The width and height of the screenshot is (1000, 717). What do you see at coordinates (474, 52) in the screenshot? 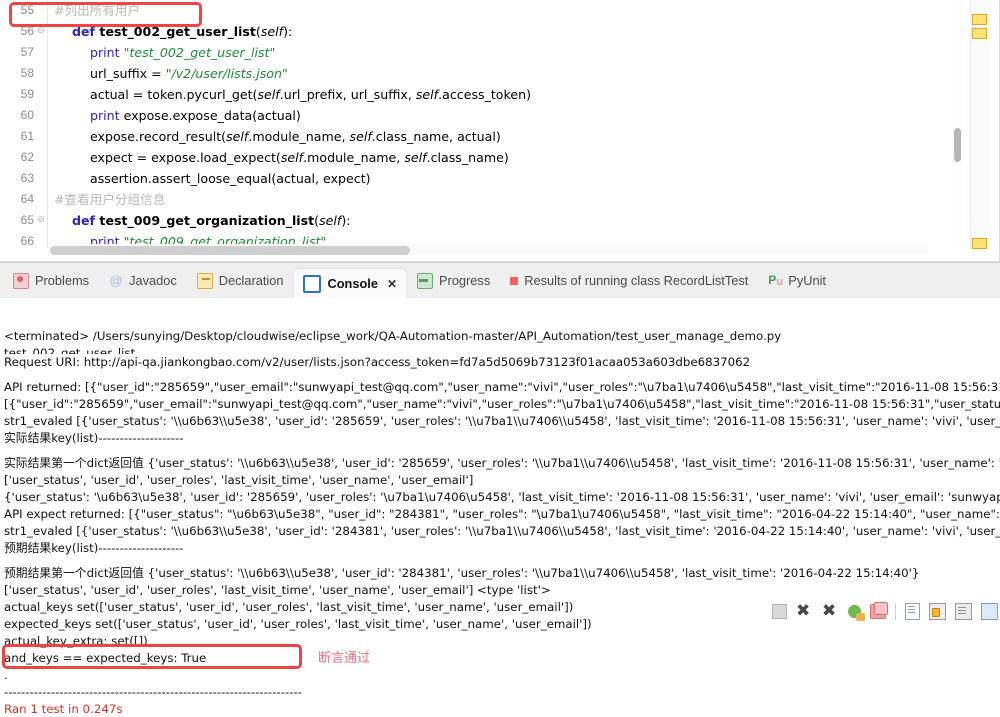
I see `code-line: 57 print "test_002_get_user_list"` at bounding box center [474, 52].